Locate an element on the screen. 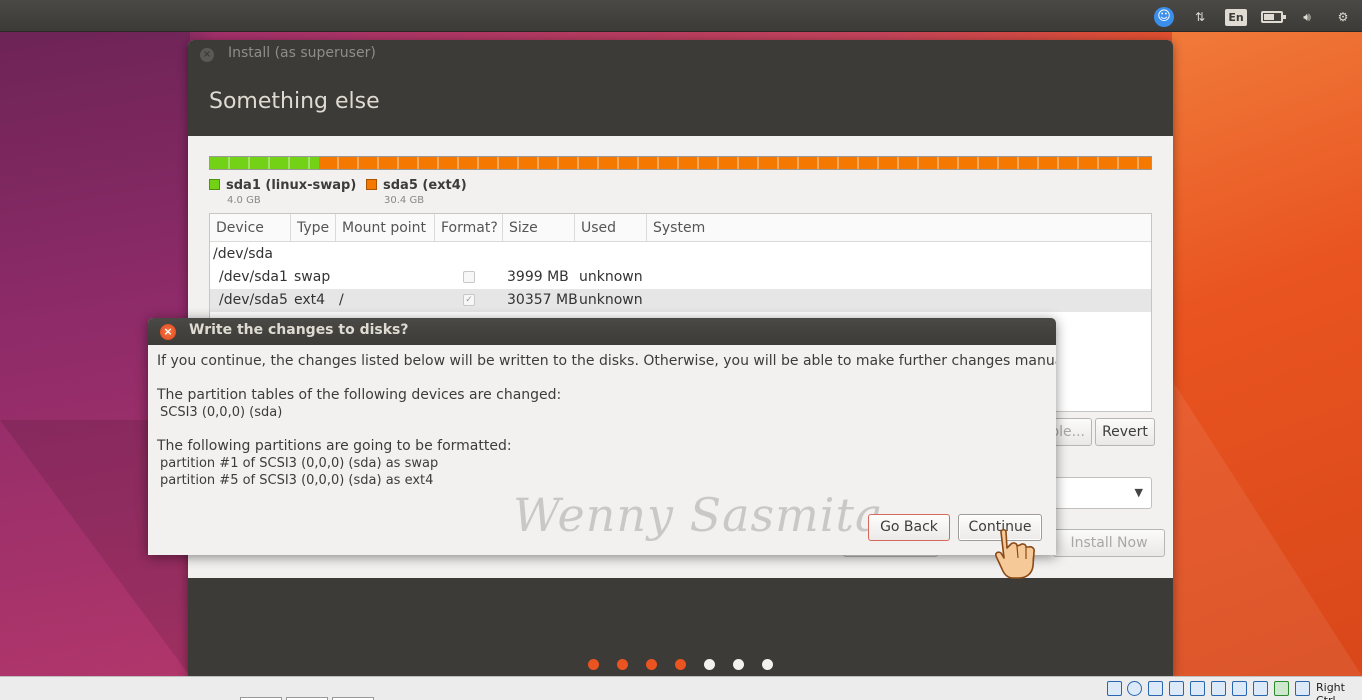  shared-folders-icon is located at coordinates (1218, 688).